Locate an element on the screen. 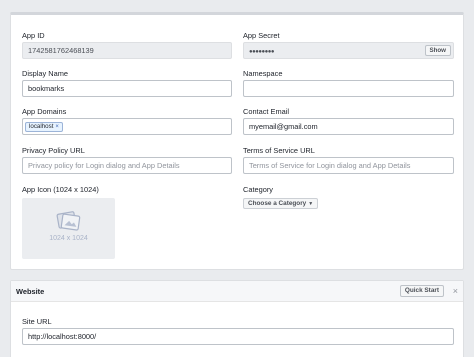  contact-email-label: Contact Email is located at coordinates (266, 111).